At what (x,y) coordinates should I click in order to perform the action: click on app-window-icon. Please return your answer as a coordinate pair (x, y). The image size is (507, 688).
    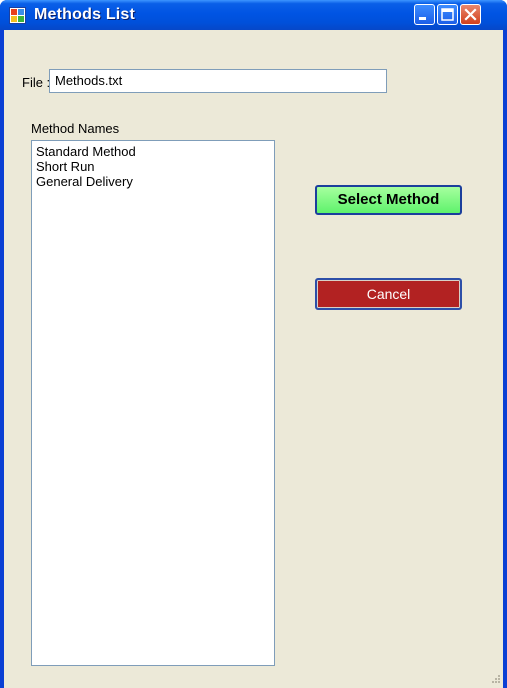
    Looking at the image, I should click on (17, 15).